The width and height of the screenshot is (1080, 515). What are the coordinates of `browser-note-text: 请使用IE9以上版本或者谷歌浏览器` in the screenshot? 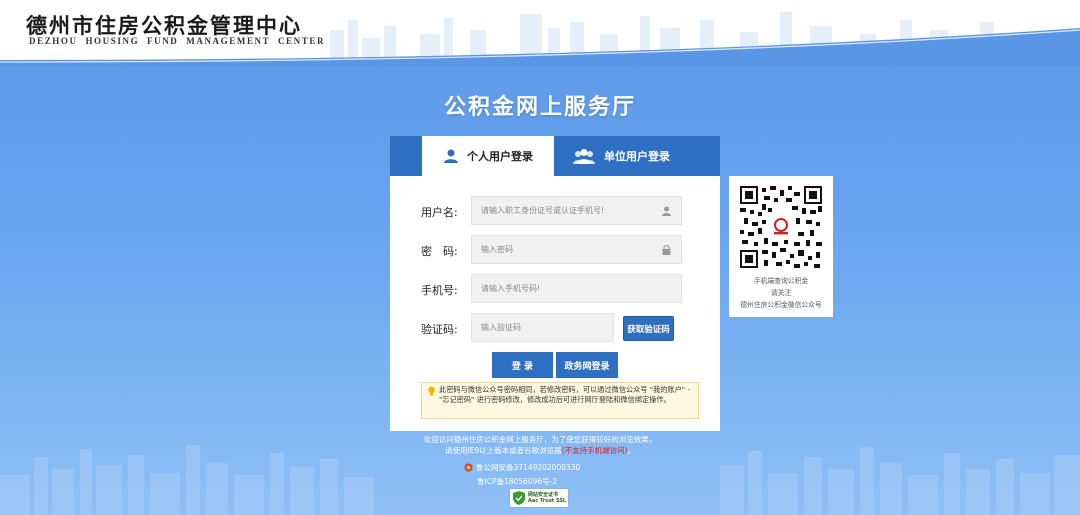 It's located at (503, 450).